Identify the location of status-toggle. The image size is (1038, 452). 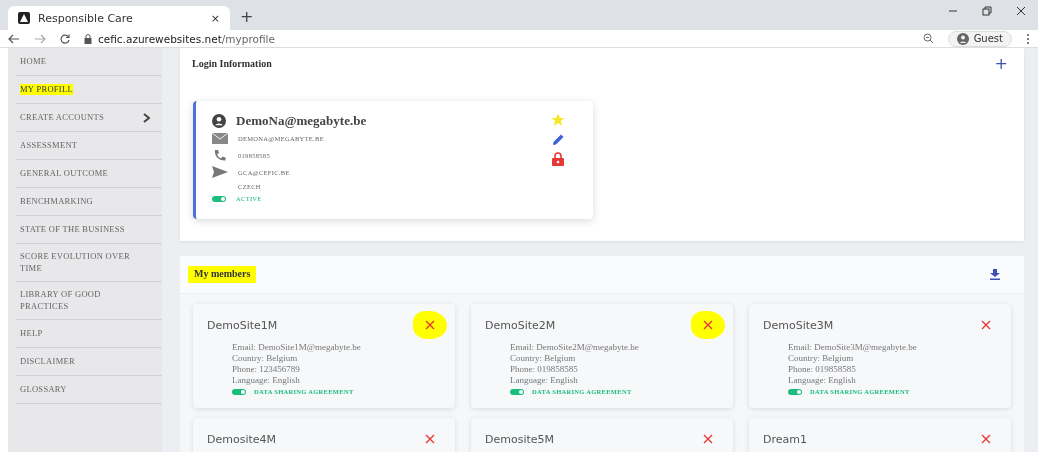
(219, 198).